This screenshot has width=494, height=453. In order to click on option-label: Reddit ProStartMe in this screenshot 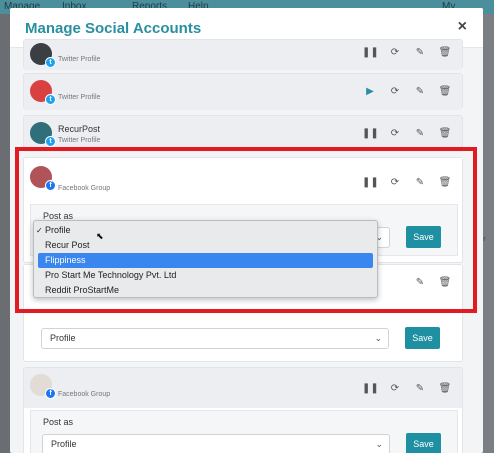, I will do `click(82, 290)`.